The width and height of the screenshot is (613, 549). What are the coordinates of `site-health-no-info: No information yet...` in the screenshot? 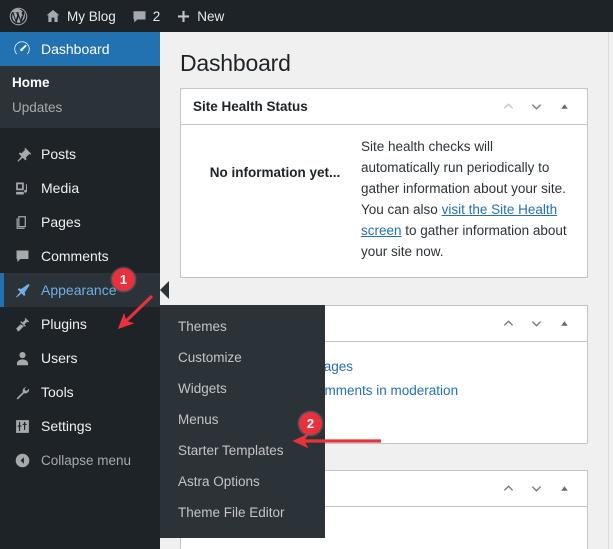 It's located at (275, 172).